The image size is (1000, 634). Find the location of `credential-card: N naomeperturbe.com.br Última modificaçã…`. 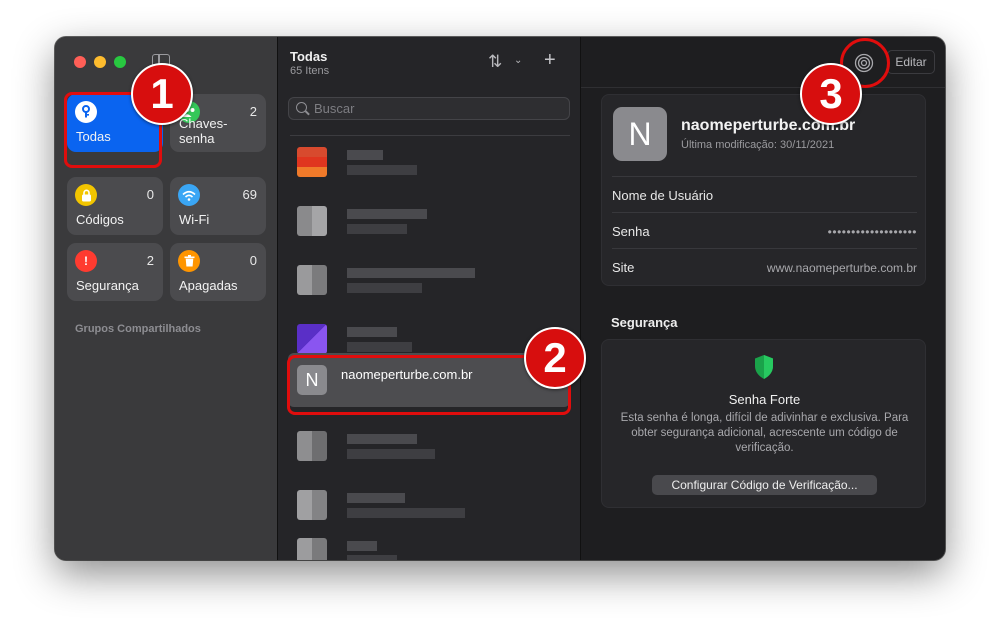

credential-card: N naomeperturbe.com.br Última modificaçã… is located at coordinates (763, 190).